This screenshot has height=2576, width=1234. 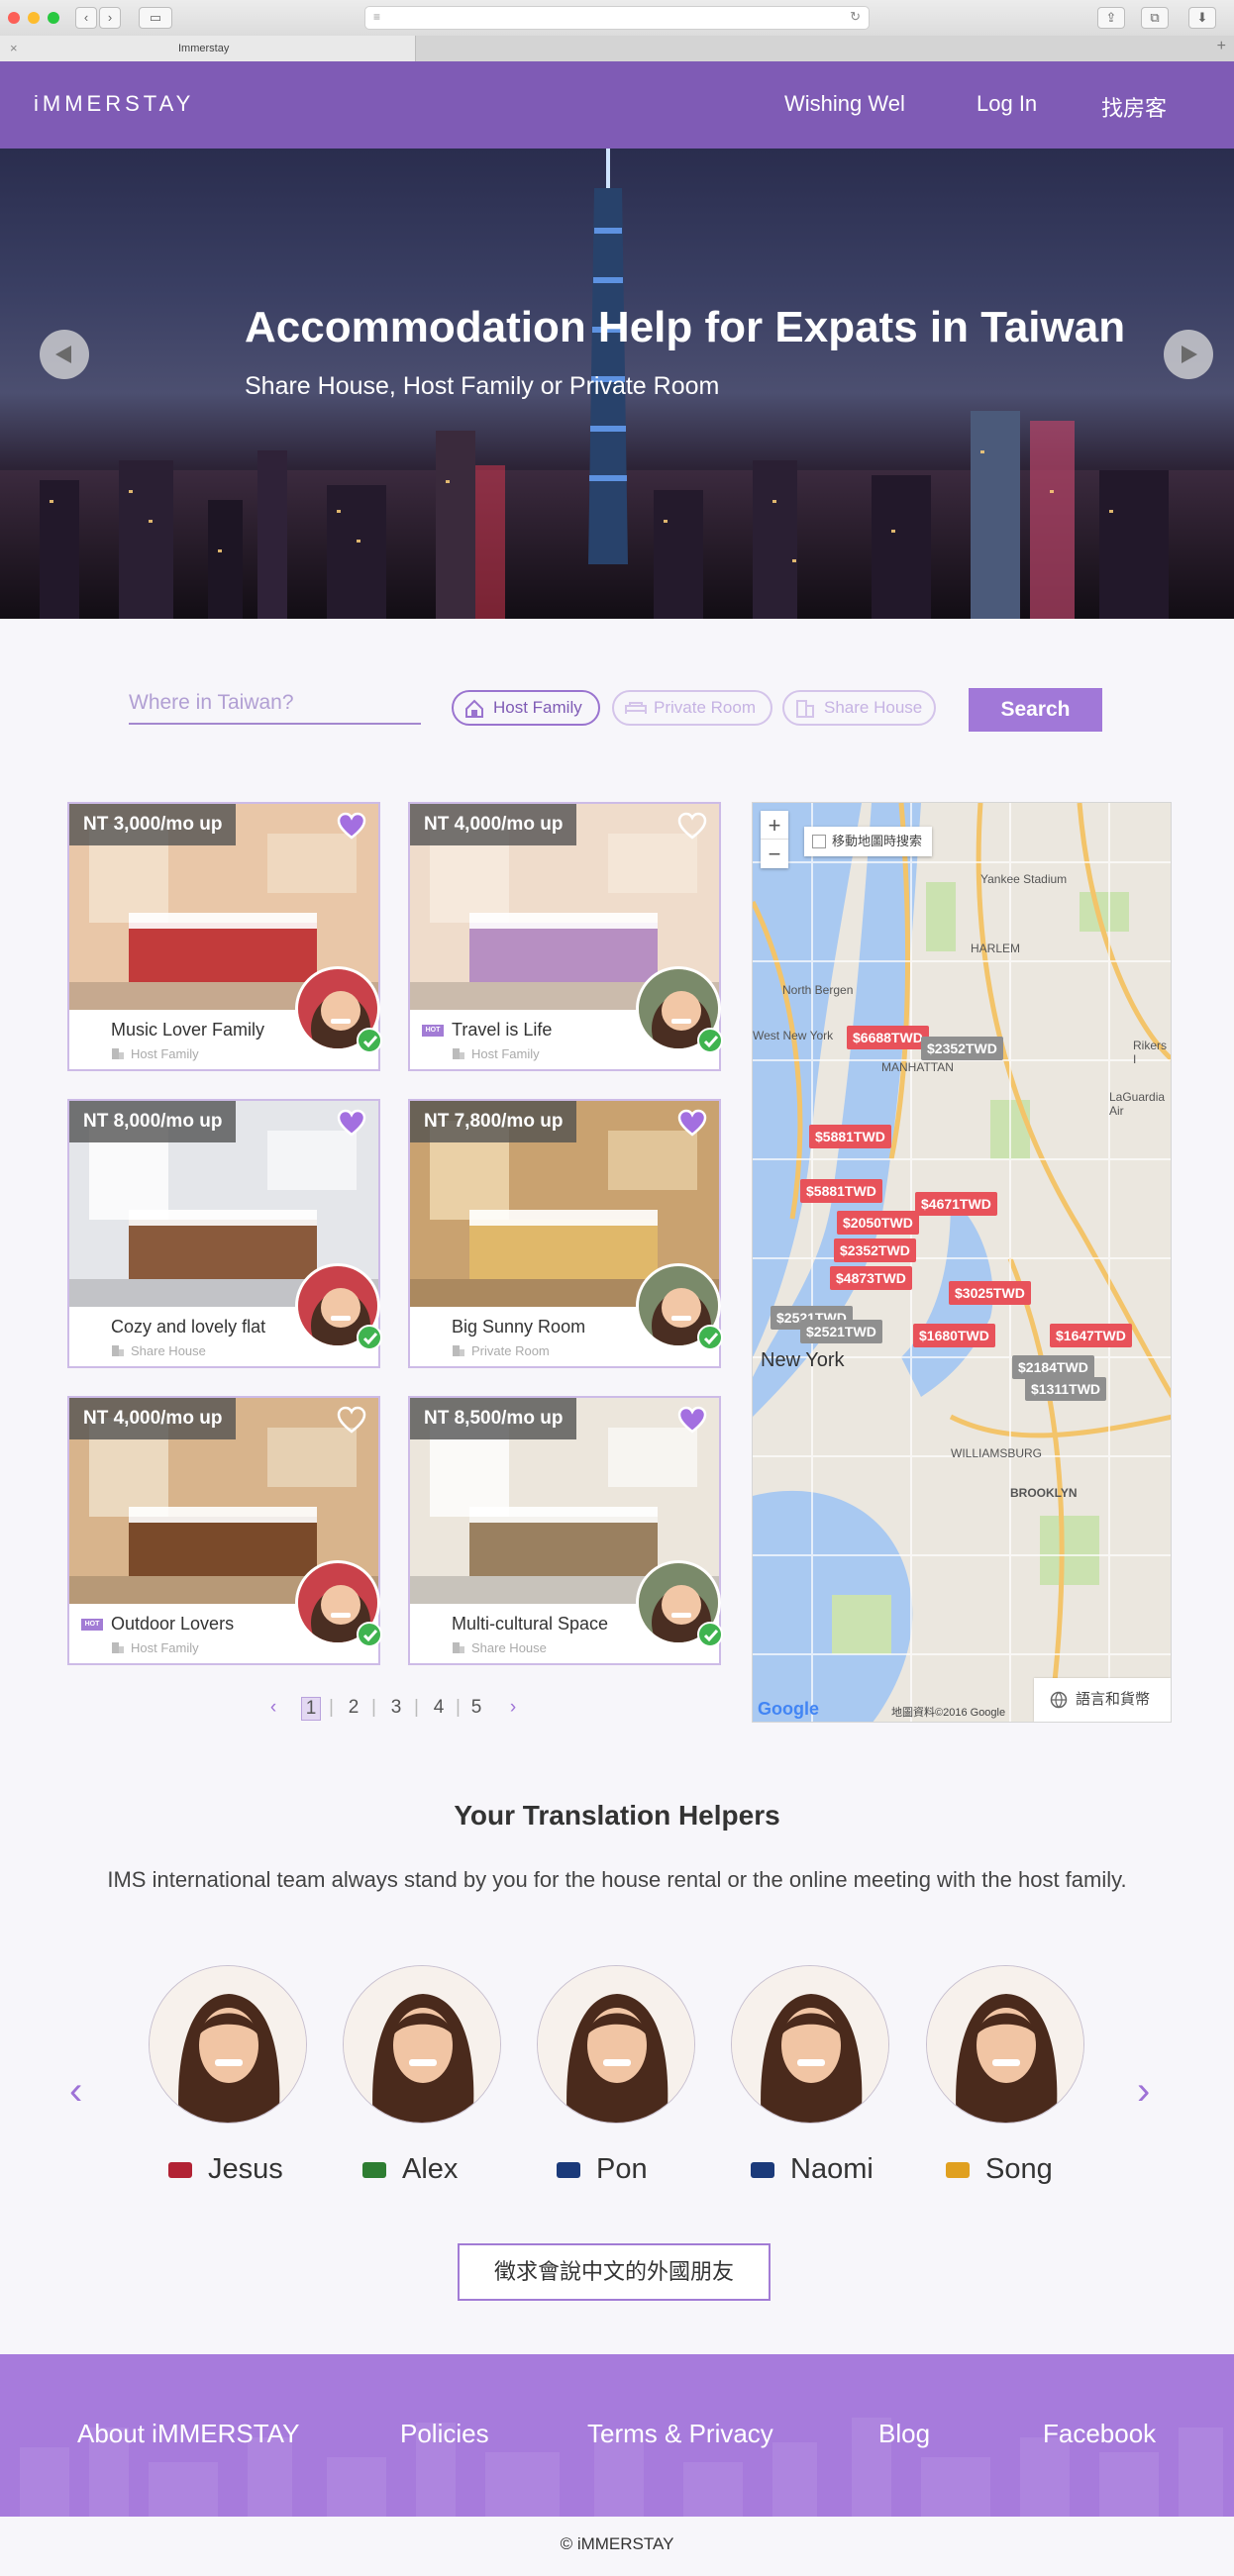 What do you see at coordinates (476, 1708) in the screenshot?
I see `page-5: 5` at bounding box center [476, 1708].